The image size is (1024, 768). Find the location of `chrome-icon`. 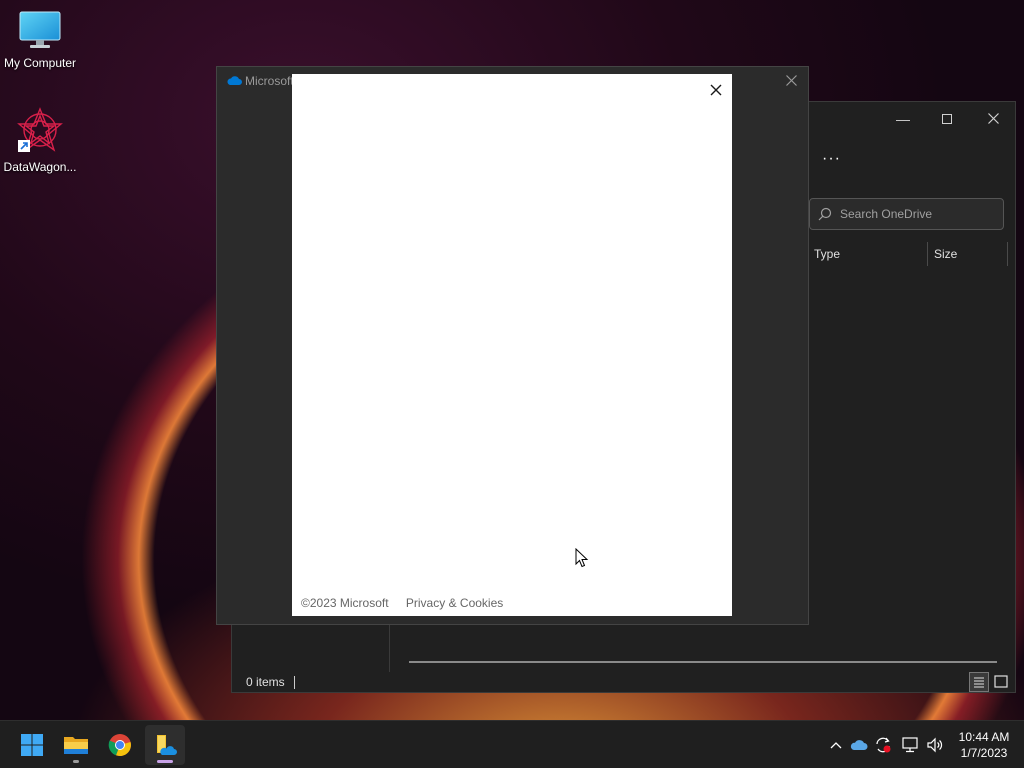

chrome-icon is located at coordinates (119, 745).